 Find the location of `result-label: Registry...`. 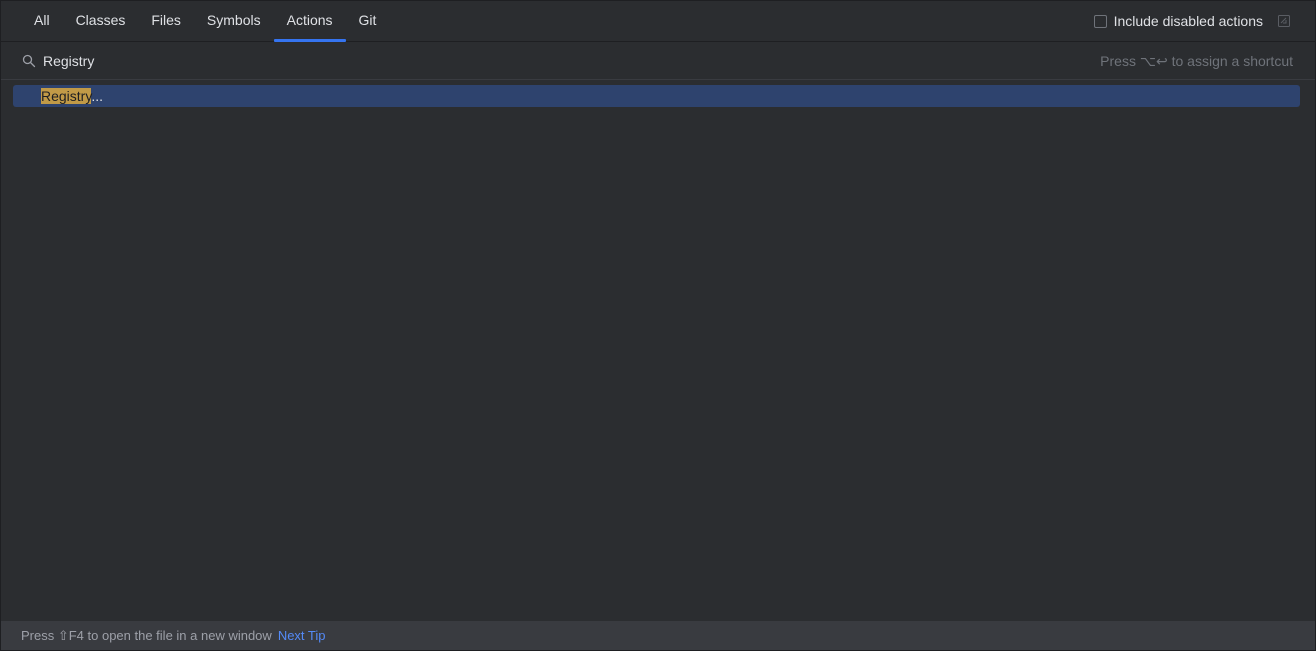

result-label: Registry... is located at coordinates (72, 96).